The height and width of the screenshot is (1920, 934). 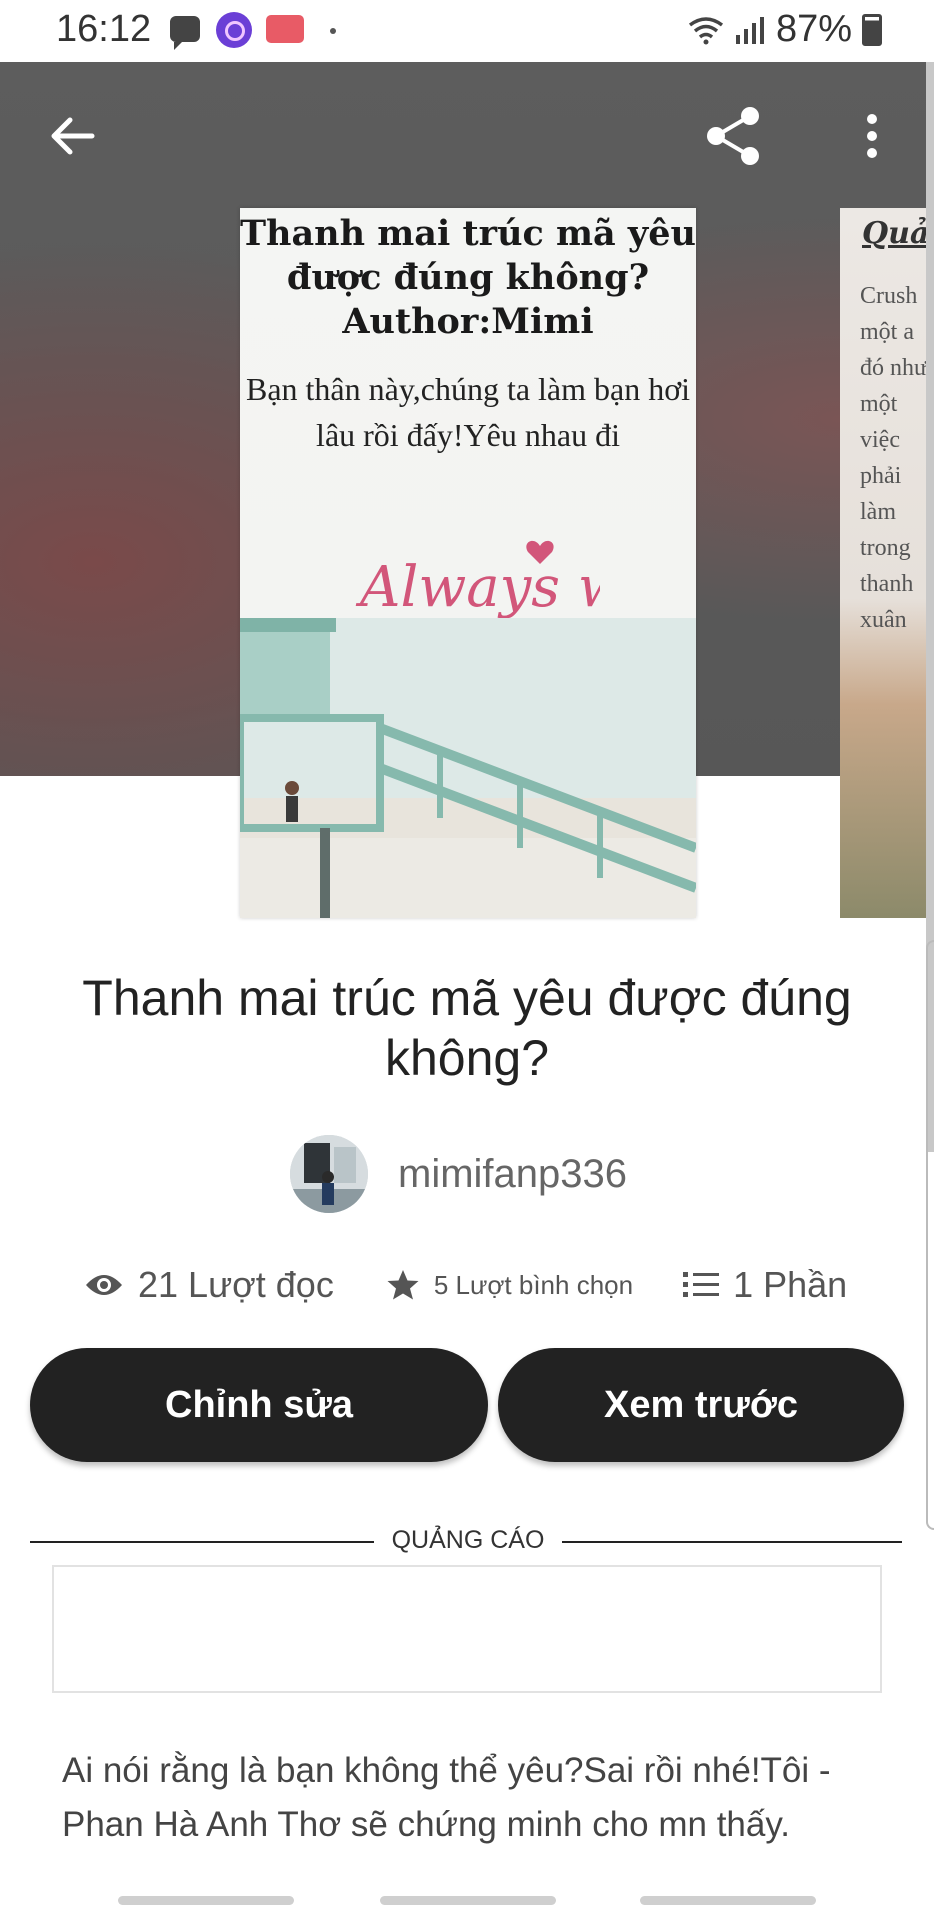 I want to click on app-notification-icon, so click(x=234, y=30).